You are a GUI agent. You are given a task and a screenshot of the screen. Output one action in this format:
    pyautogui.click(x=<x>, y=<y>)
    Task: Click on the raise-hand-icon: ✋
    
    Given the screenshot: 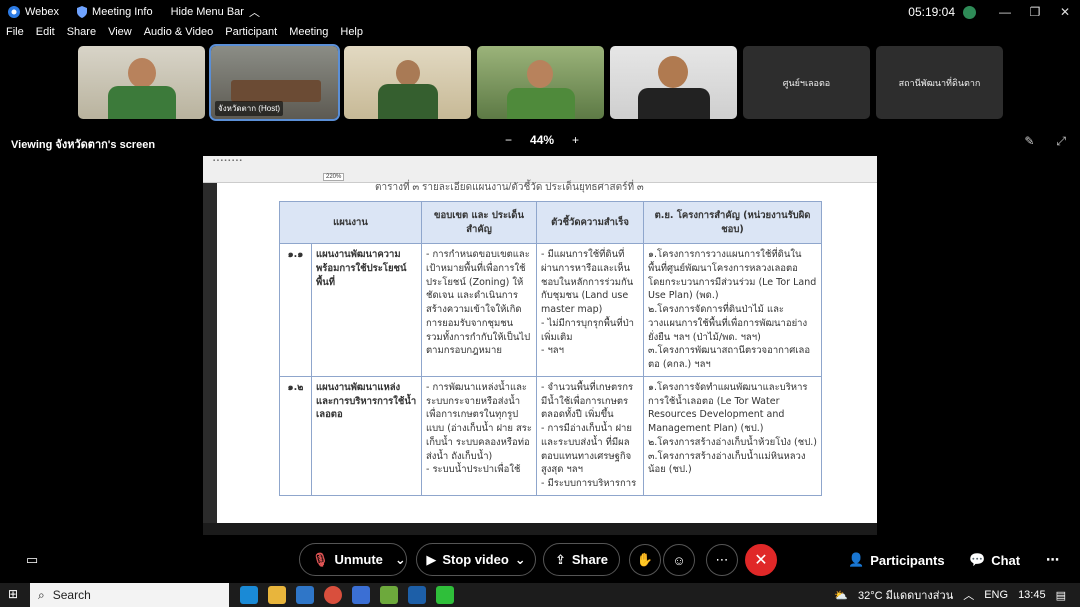 What is the action you would take?
    pyautogui.click(x=645, y=560)
    